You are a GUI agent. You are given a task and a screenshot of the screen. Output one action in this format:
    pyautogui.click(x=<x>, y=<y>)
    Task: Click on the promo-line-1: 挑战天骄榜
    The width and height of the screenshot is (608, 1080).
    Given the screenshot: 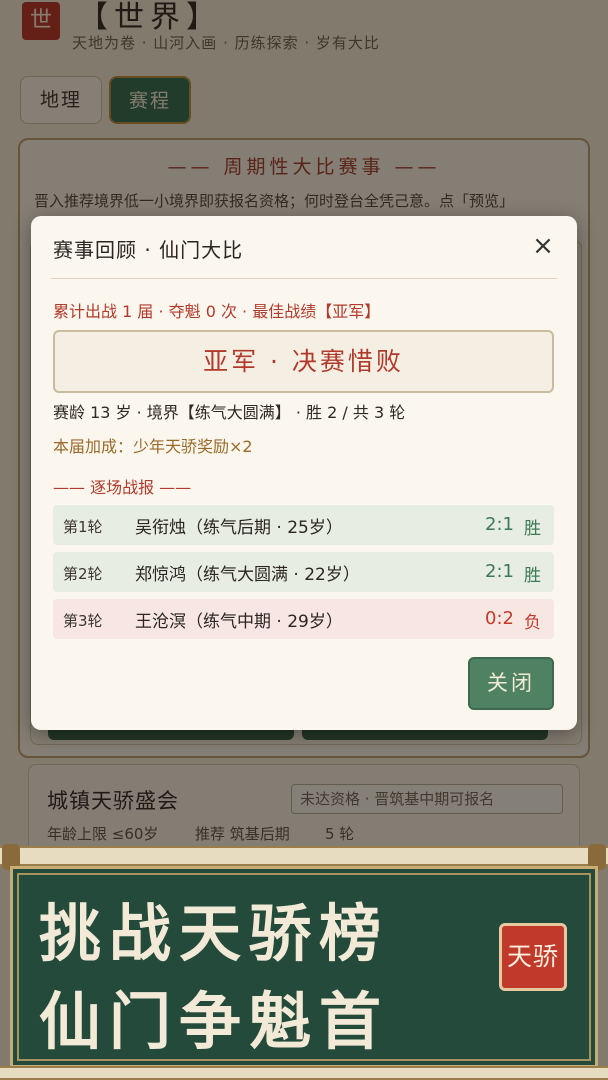 What is the action you would take?
    pyautogui.click(x=214, y=933)
    